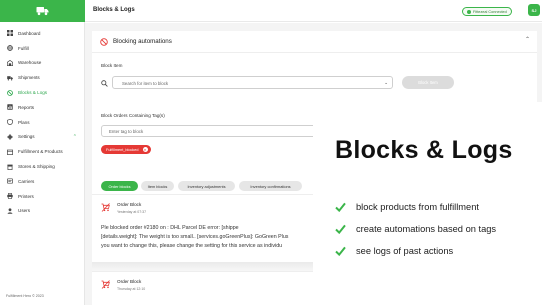 This screenshot has height=305, width=542. What do you see at coordinates (9, 136) in the screenshot?
I see `gear-icon` at bounding box center [9, 136].